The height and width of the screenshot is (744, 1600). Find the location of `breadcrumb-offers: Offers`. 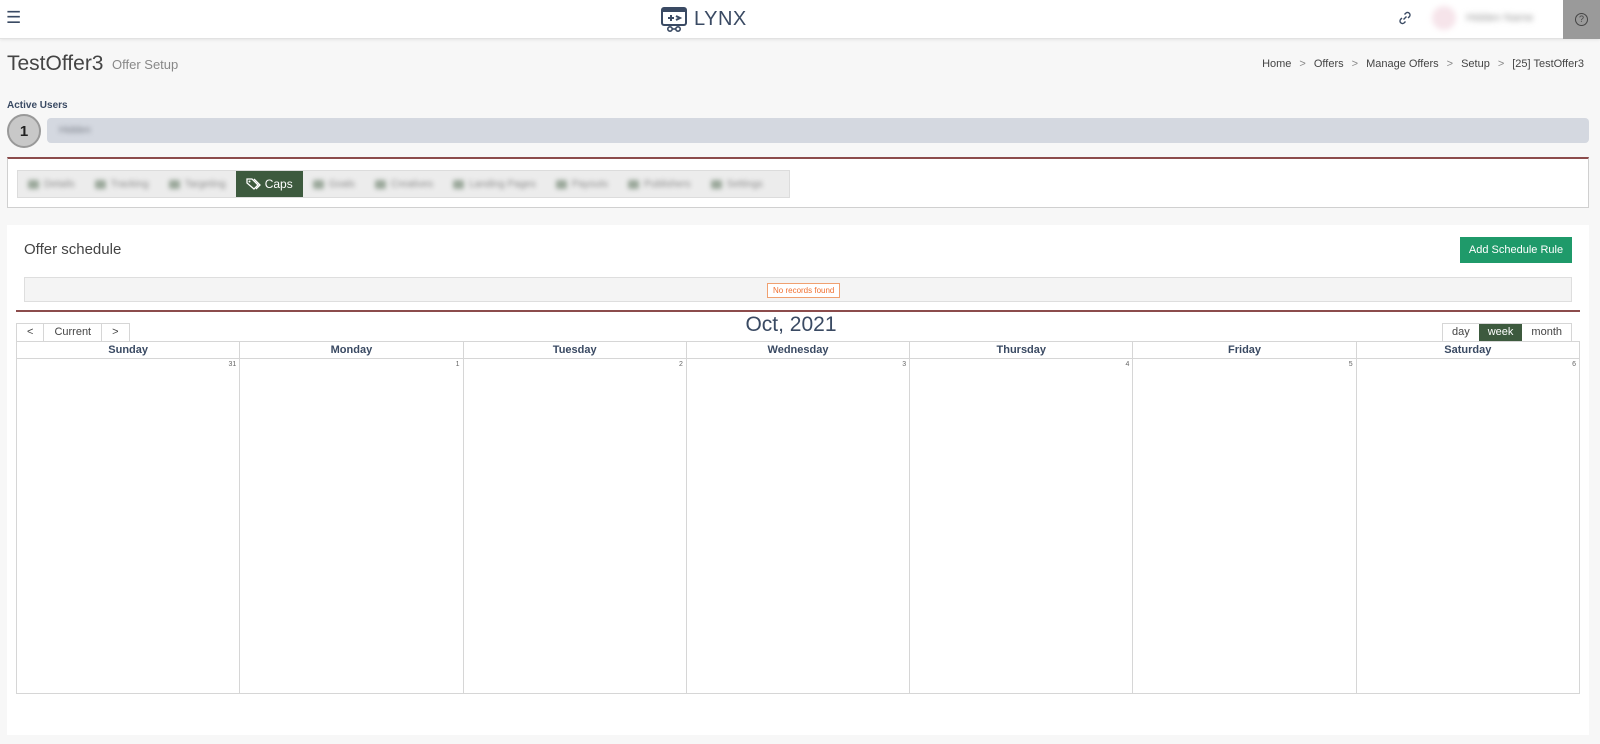

breadcrumb-offers: Offers is located at coordinates (1329, 64).